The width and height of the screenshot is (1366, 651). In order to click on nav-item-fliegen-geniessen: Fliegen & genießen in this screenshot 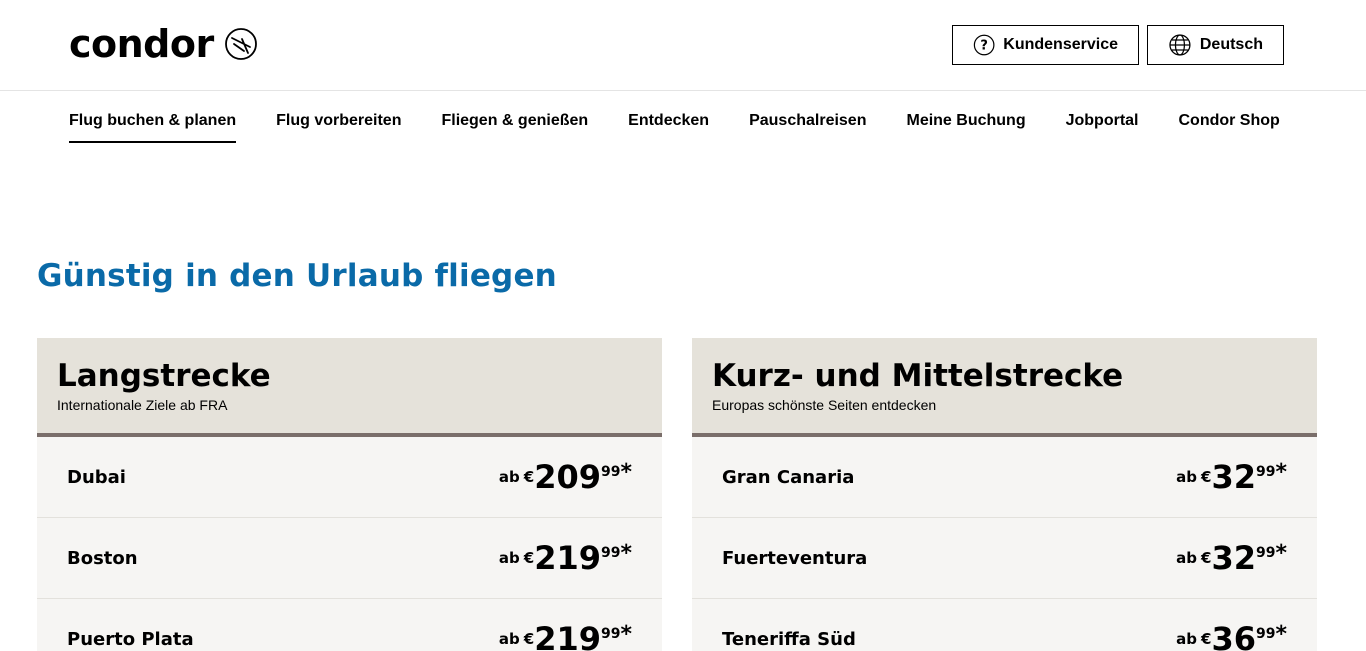, I will do `click(514, 127)`.